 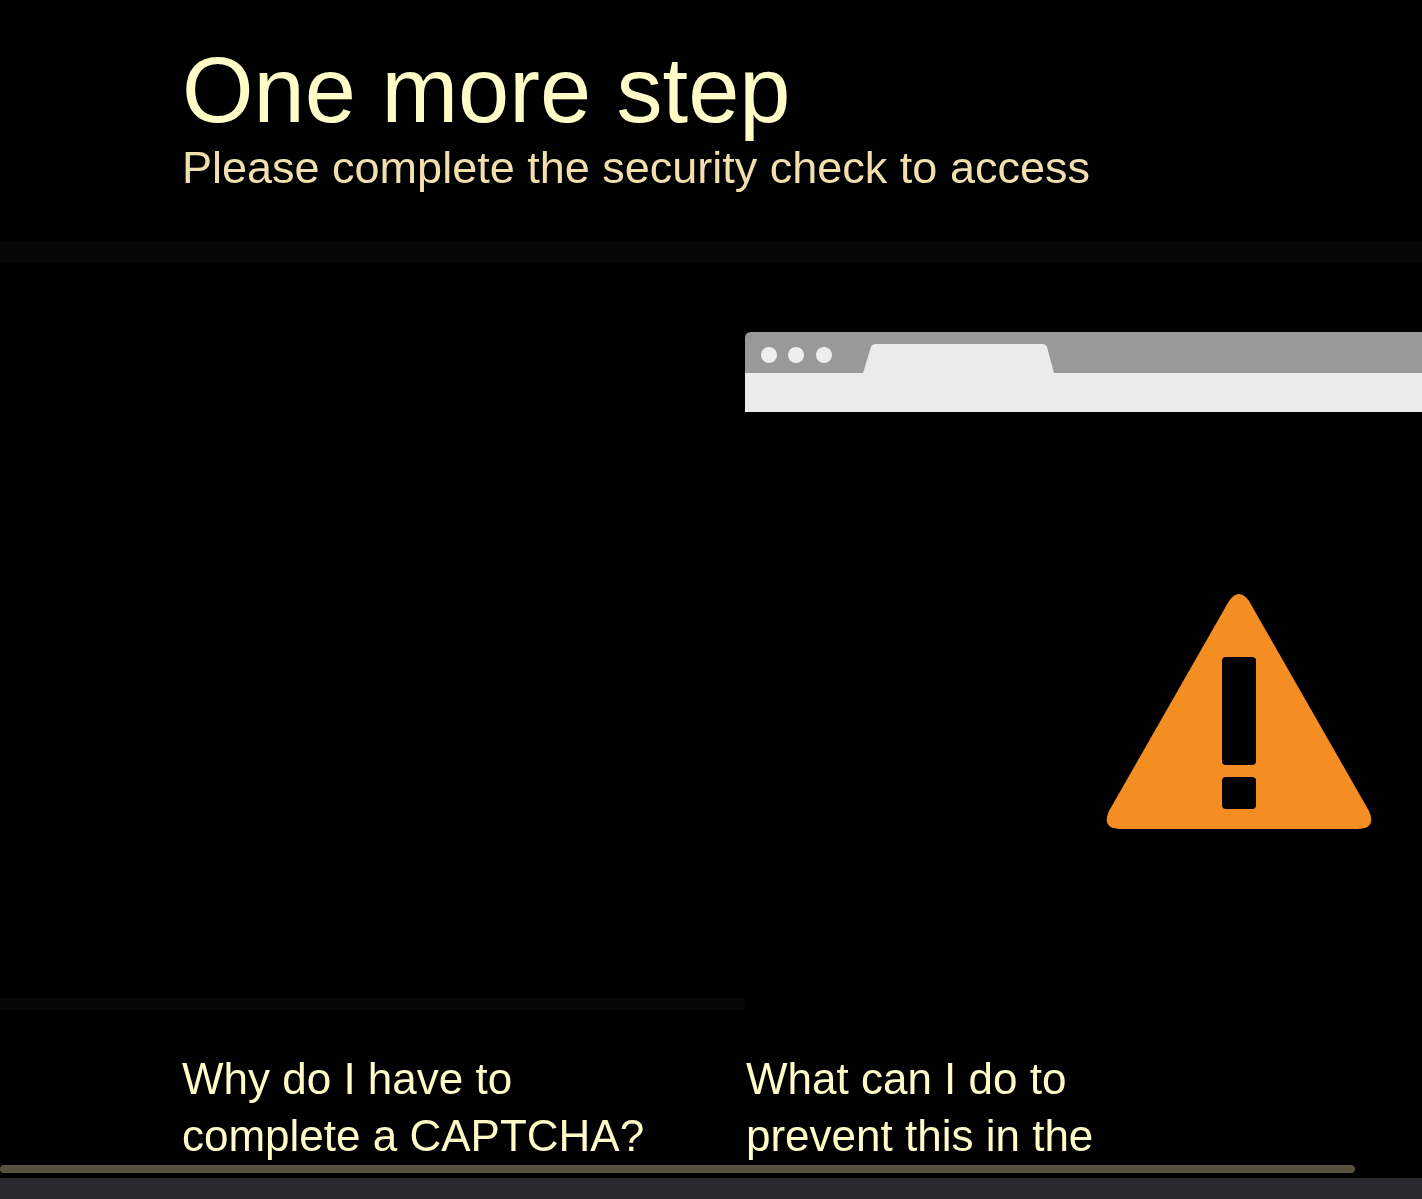 I want to click on page-subtitle: Please complete the security check to access, so click(x=636, y=168).